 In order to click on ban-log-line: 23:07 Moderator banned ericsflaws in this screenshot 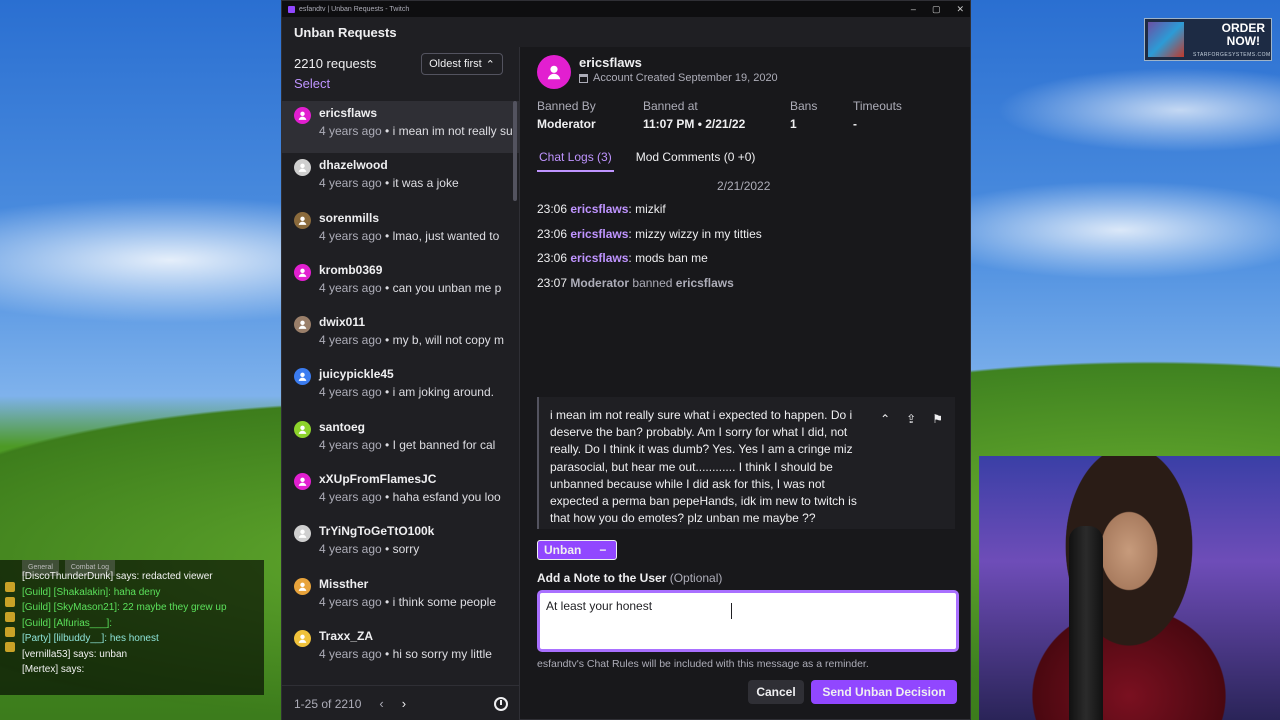, I will do `click(649, 283)`.